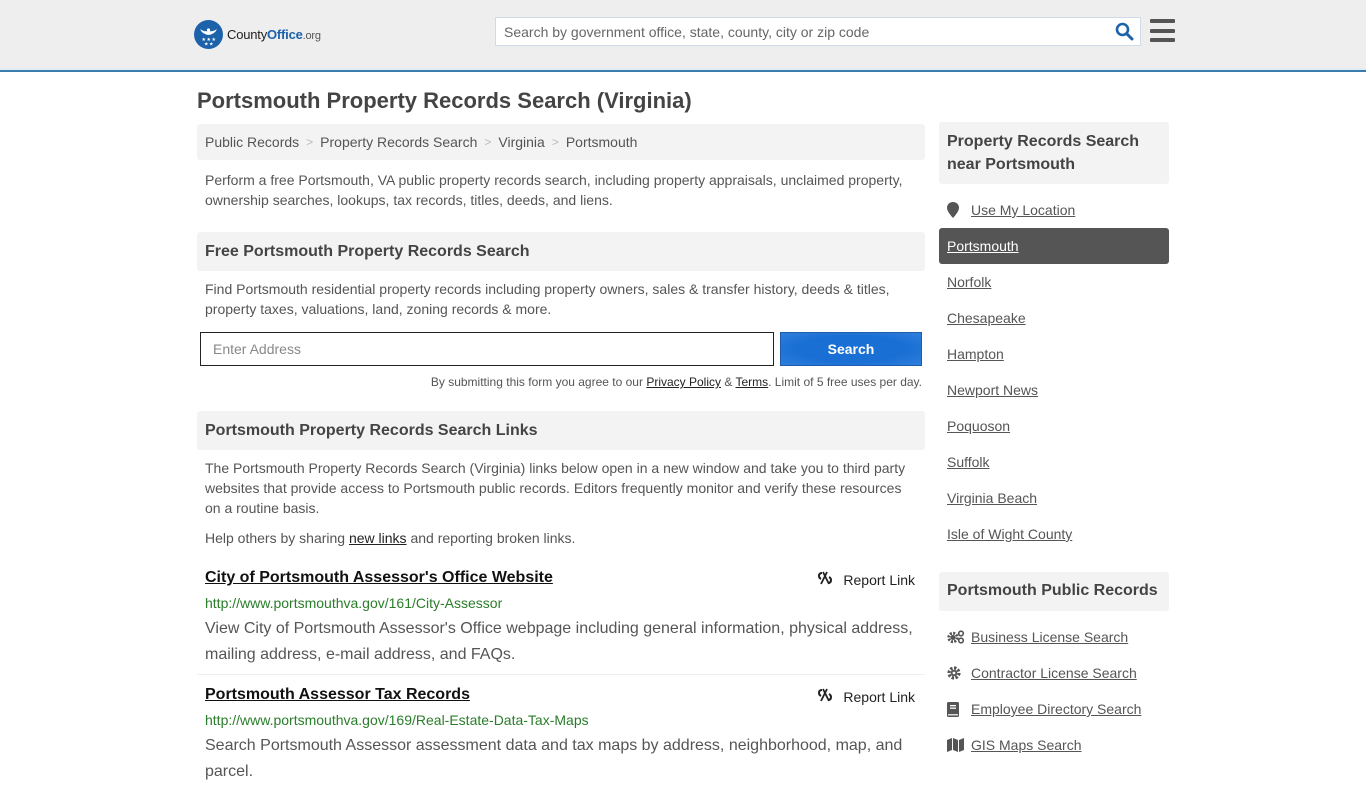 The height and width of the screenshot is (785, 1366). Describe the element at coordinates (561, 430) in the screenshot. I see `links-section-heading: Portsmouth Property Records Search Links` at that location.